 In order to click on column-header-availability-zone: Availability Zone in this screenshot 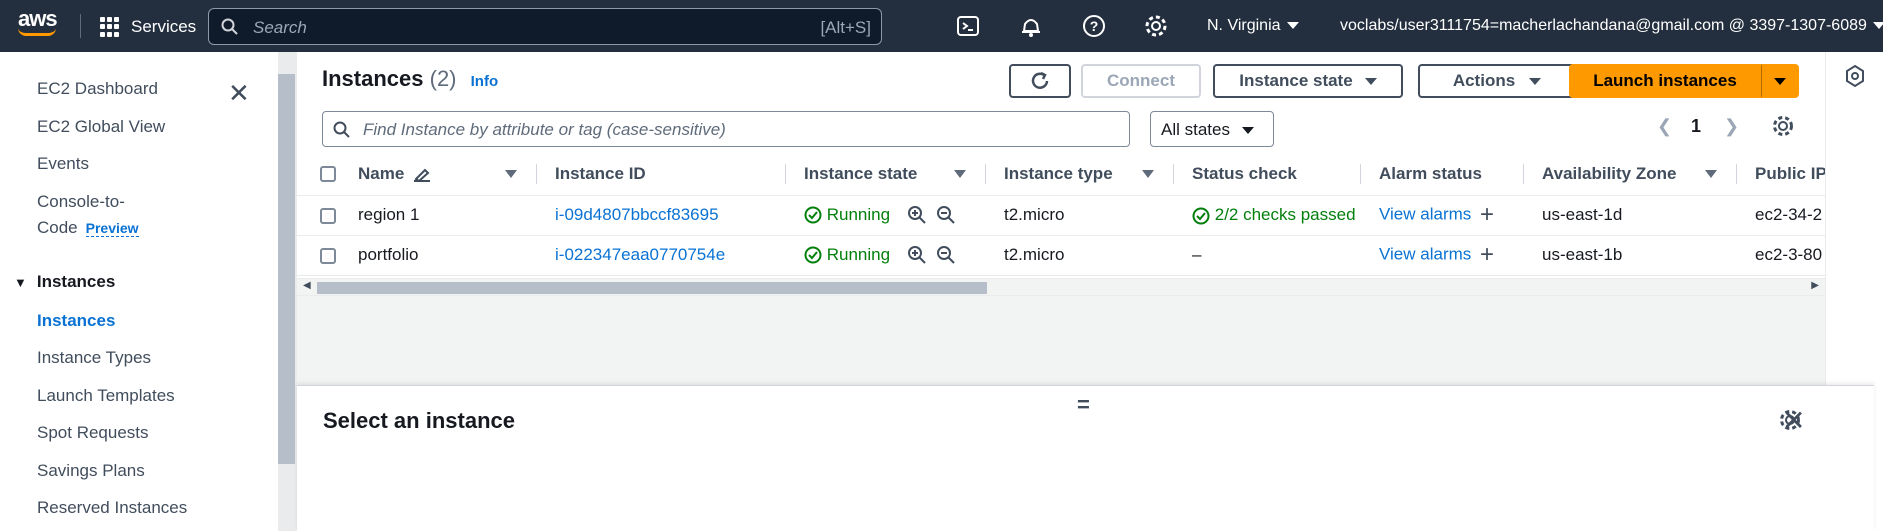, I will do `click(1630, 174)`.